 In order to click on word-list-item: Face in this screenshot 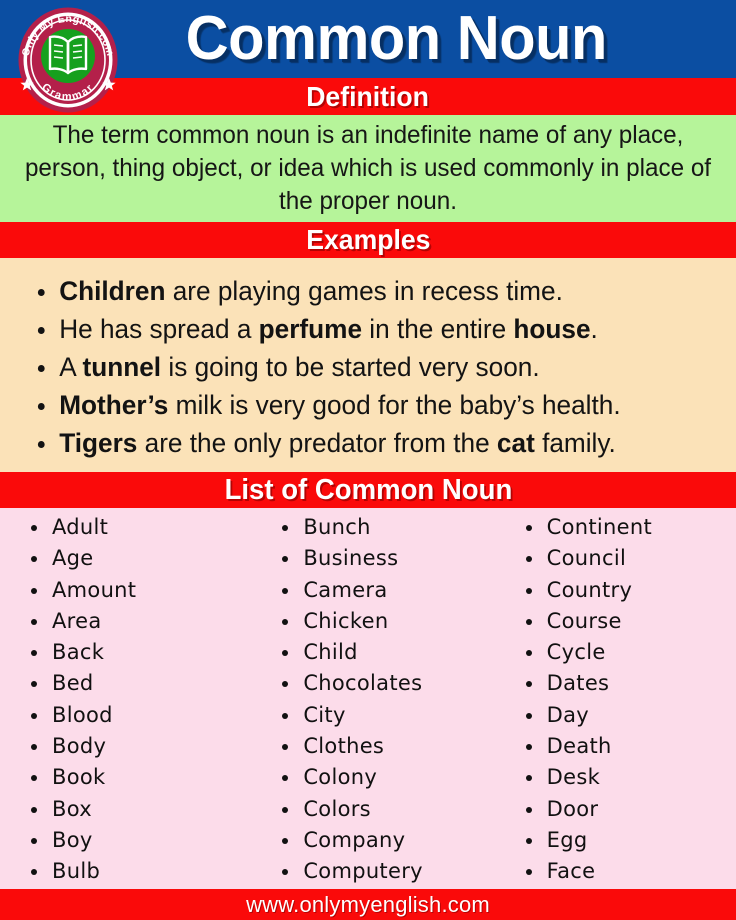, I will do `click(629, 871)`.